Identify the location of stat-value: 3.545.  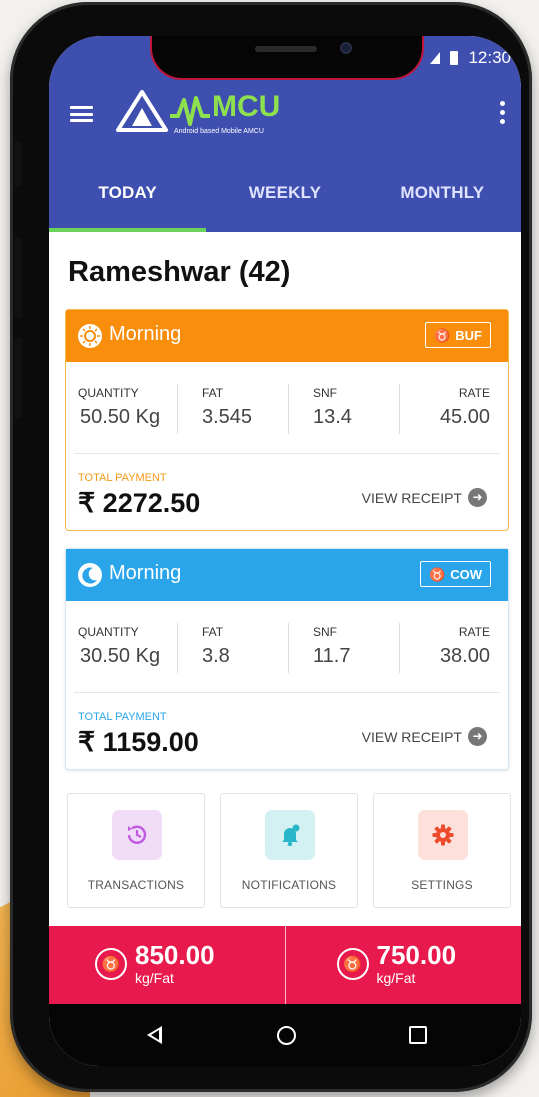
(227, 417).